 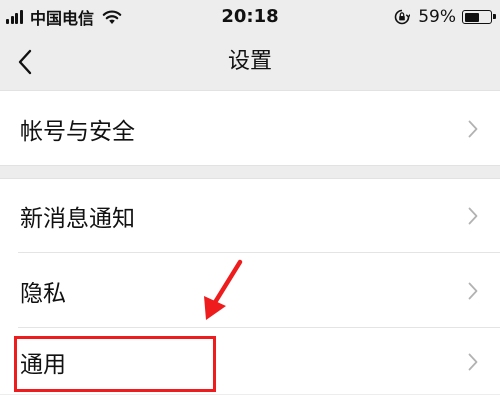 What do you see at coordinates (437, 17) in the screenshot?
I see `battery-percent: 59%` at bounding box center [437, 17].